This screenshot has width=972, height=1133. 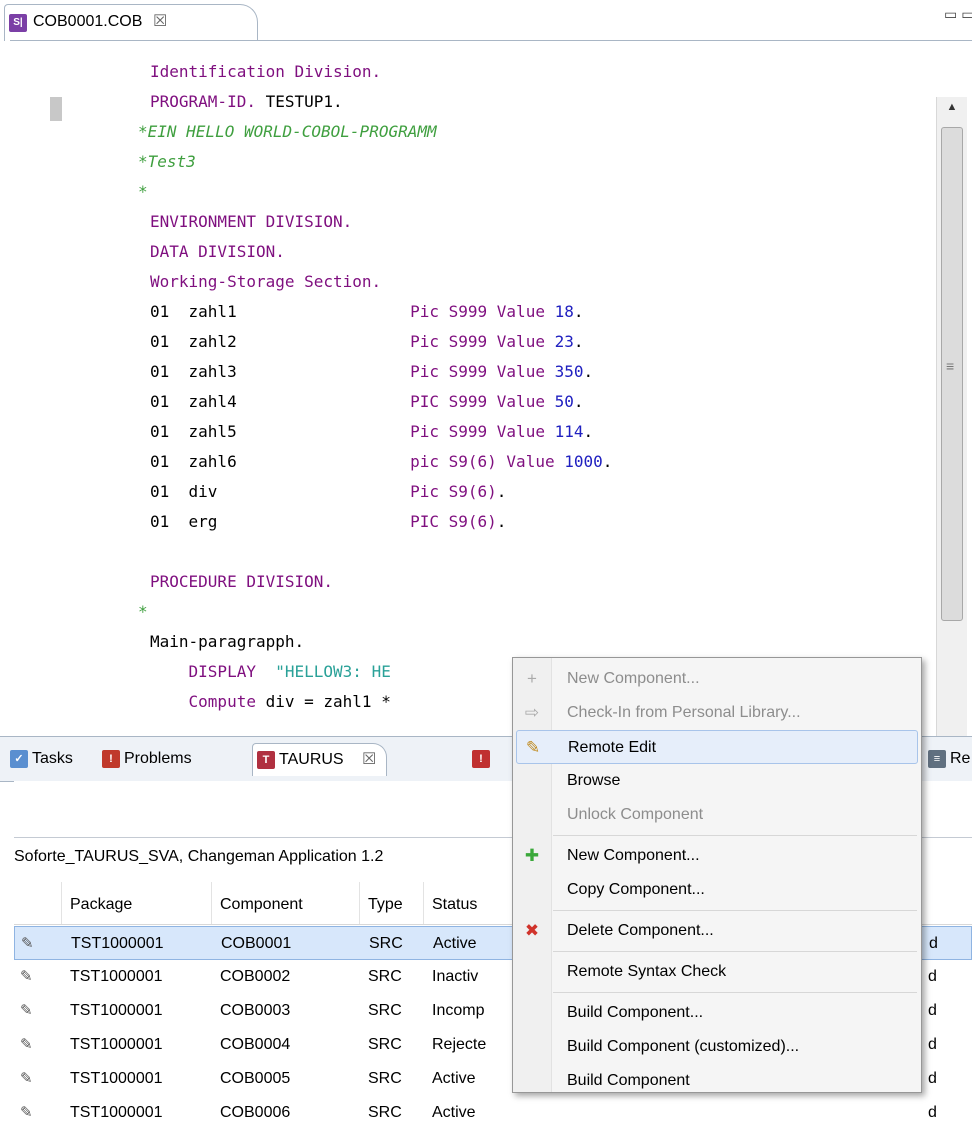 I want to click on code-line: Identification Division., so click(x=265, y=72).